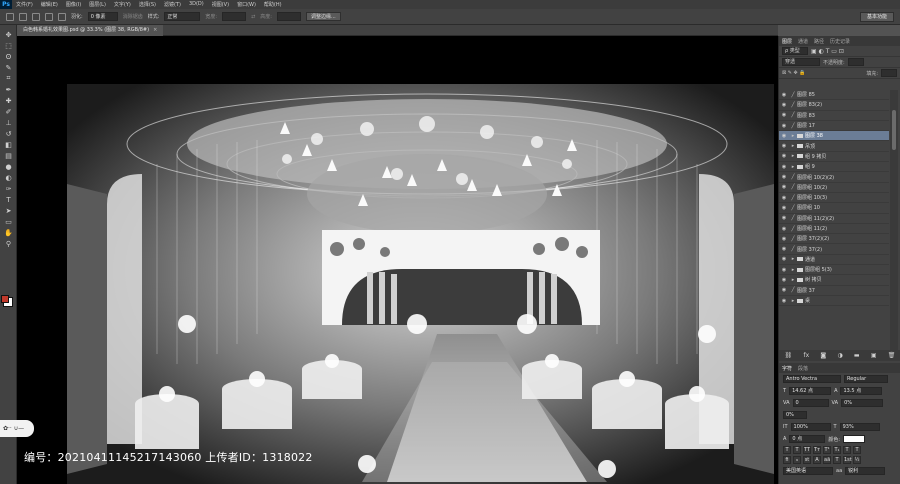 The height and width of the screenshot is (484, 900). Describe the element at coordinates (8, 221) in the screenshot. I see `shape-icon: ▭` at that location.